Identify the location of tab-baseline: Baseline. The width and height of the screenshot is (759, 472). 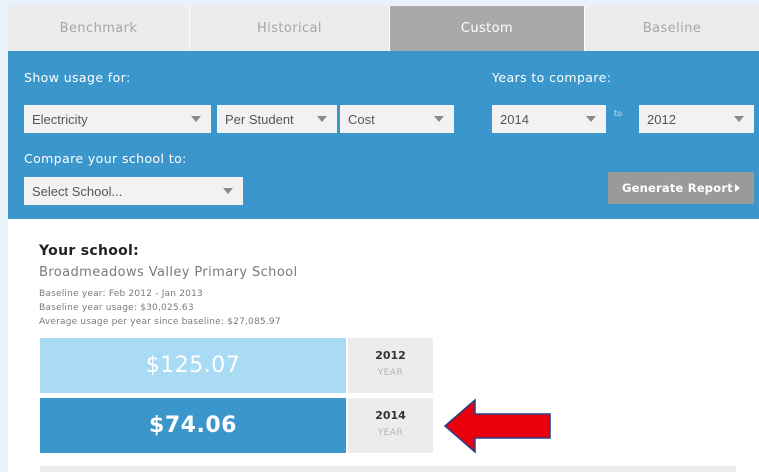
(672, 28).